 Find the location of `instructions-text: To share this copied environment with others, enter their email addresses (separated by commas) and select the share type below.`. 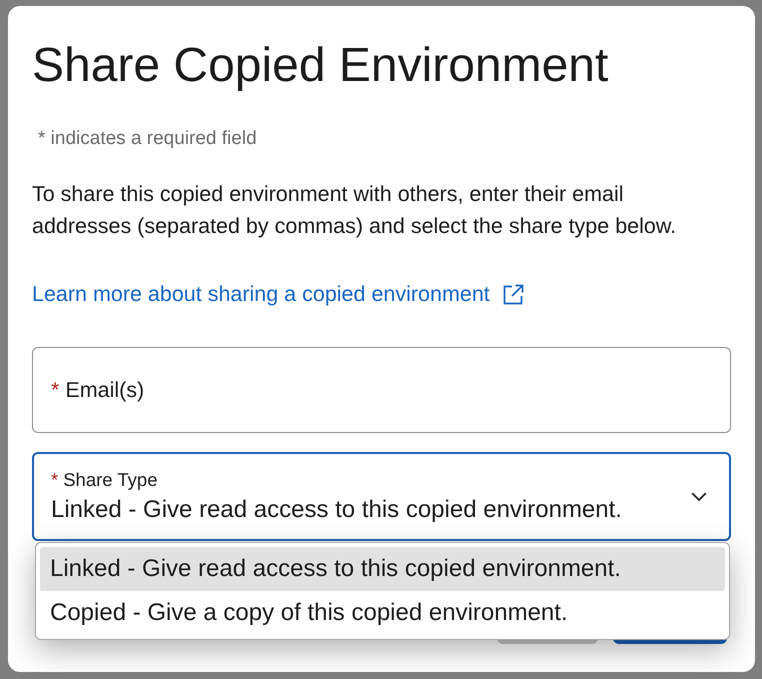

instructions-text: To share this copied environment with others, enter their email addresses (separated by commas) and select the share type below. is located at coordinates (355, 210).